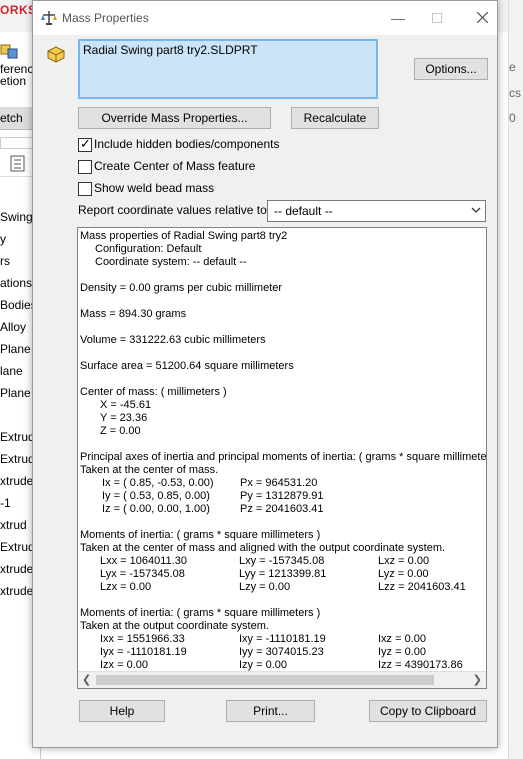 The image size is (523, 759). I want to click on minimize-icon: —, so click(398, 18).